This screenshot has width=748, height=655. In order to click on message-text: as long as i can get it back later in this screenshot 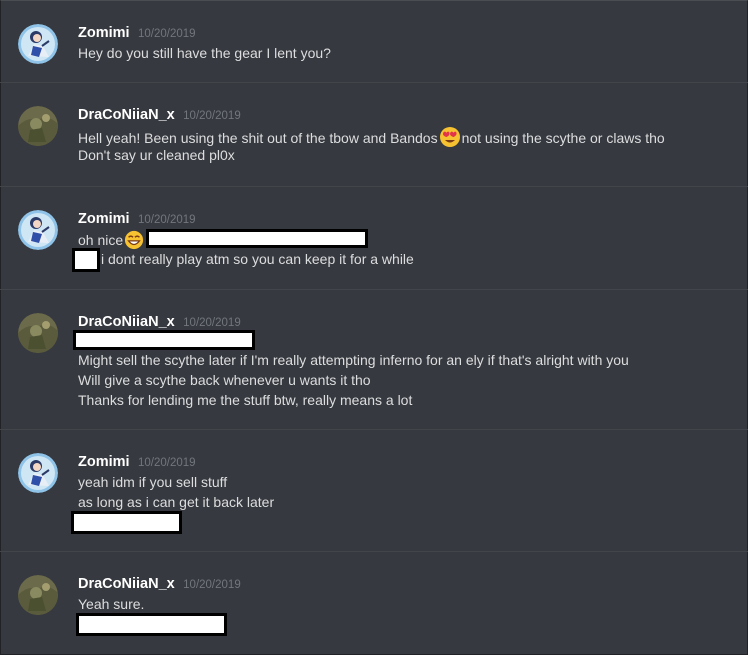, I will do `click(176, 502)`.